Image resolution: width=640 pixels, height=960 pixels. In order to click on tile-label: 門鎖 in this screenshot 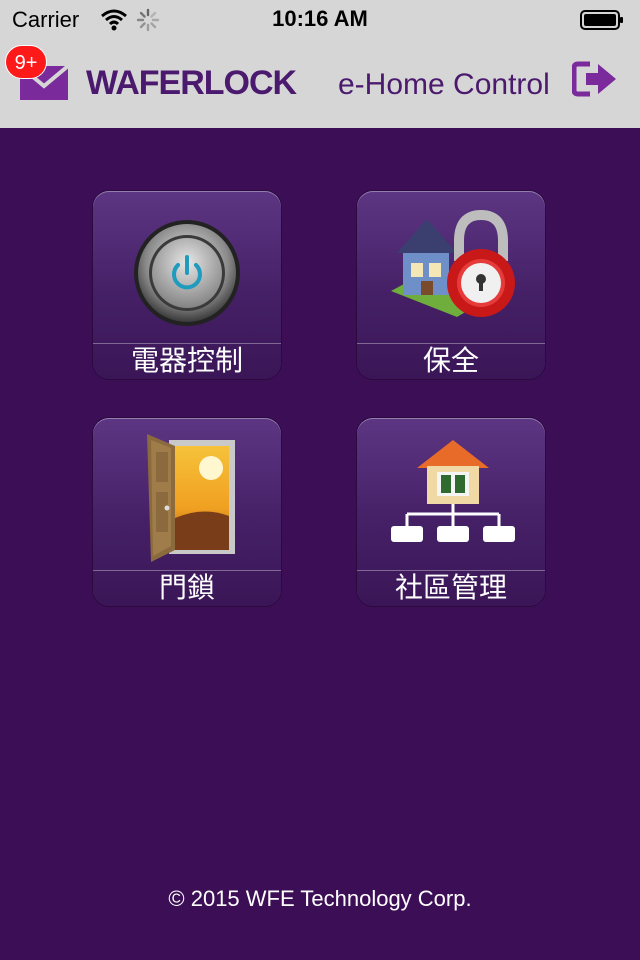, I will do `click(186, 587)`.